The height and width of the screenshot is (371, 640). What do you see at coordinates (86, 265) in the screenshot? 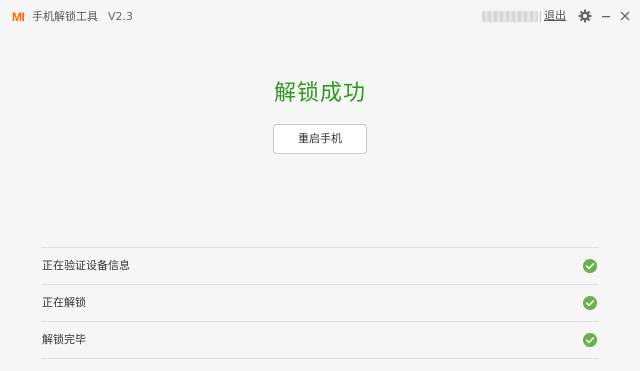
I see `step-label: 正在验证设备信息` at bounding box center [86, 265].